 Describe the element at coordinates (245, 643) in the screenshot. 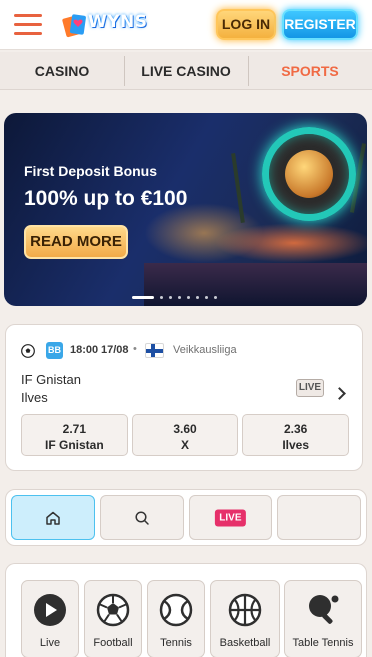

I see `sport-label: Basketball` at that location.